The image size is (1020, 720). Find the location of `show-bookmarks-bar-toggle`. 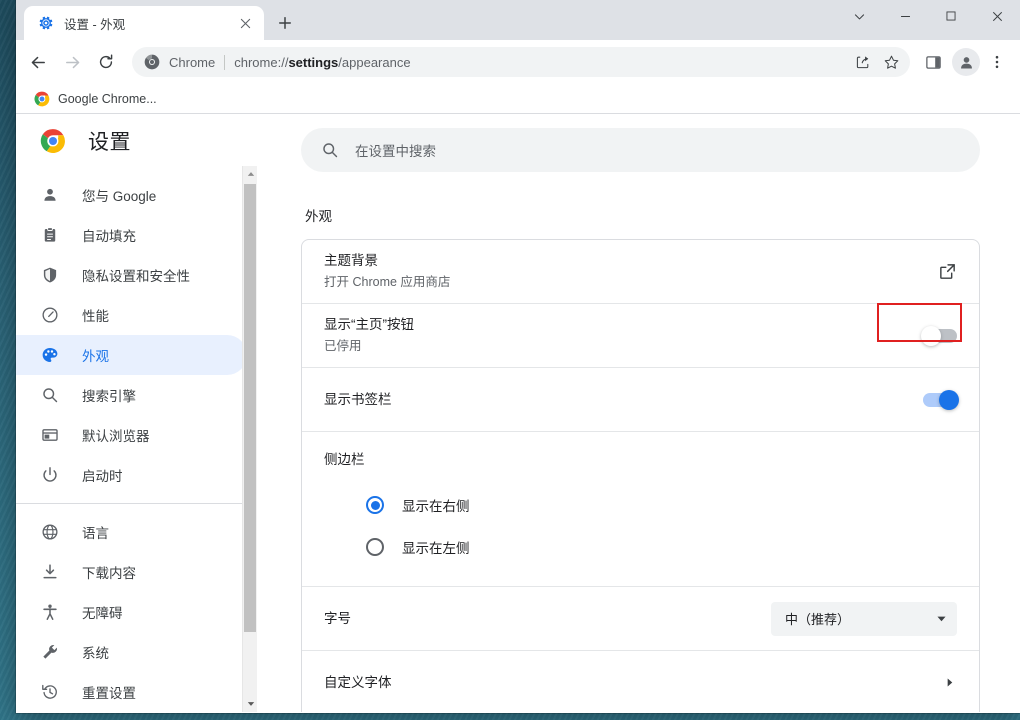

show-bookmarks-bar-toggle is located at coordinates (941, 399).